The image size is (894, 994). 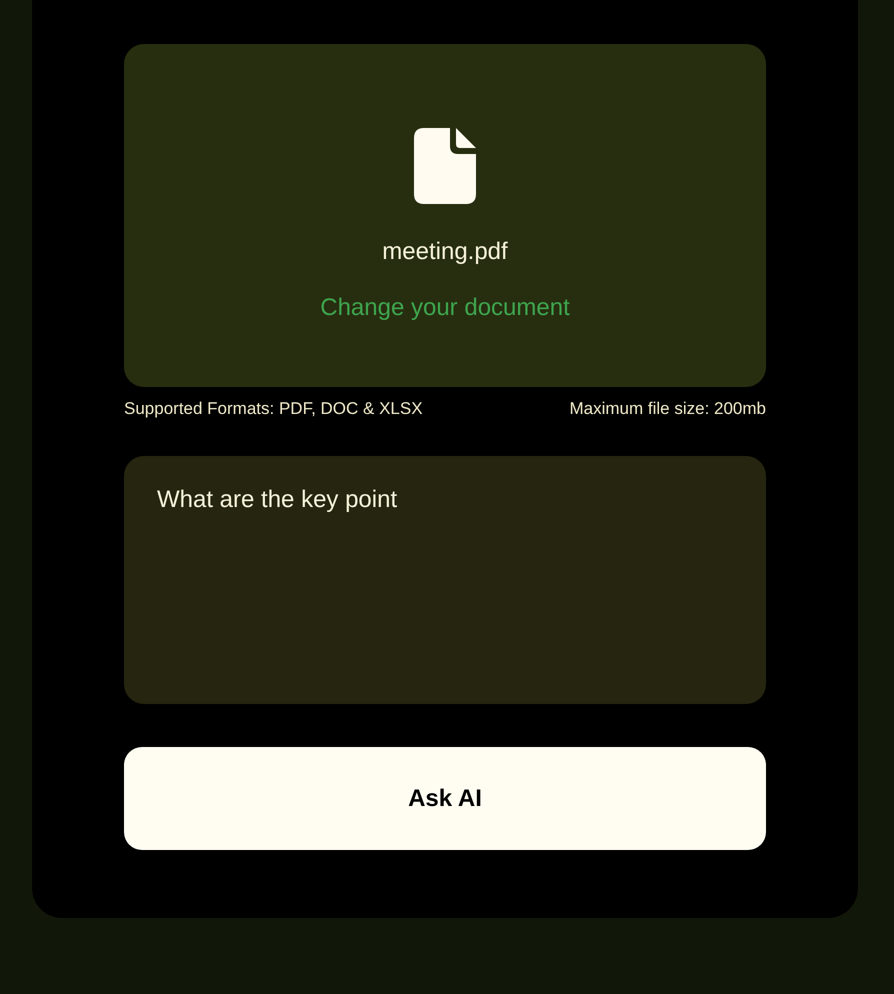 What do you see at coordinates (445, 166) in the screenshot?
I see `document-icon` at bounding box center [445, 166].